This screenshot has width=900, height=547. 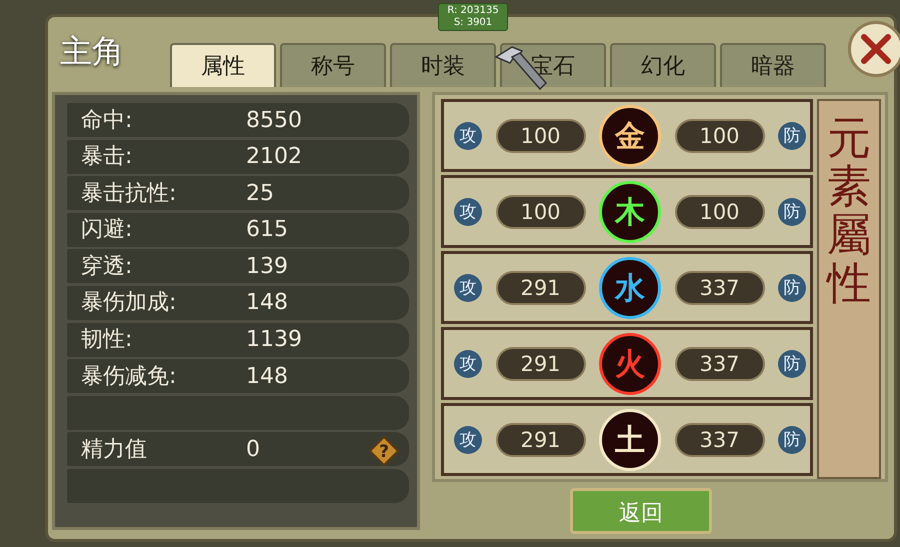 What do you see at coordinates (129, 194) in the screenshot?
I see `stat-label: 暴击抗性:` at bounding box center [129, 194].